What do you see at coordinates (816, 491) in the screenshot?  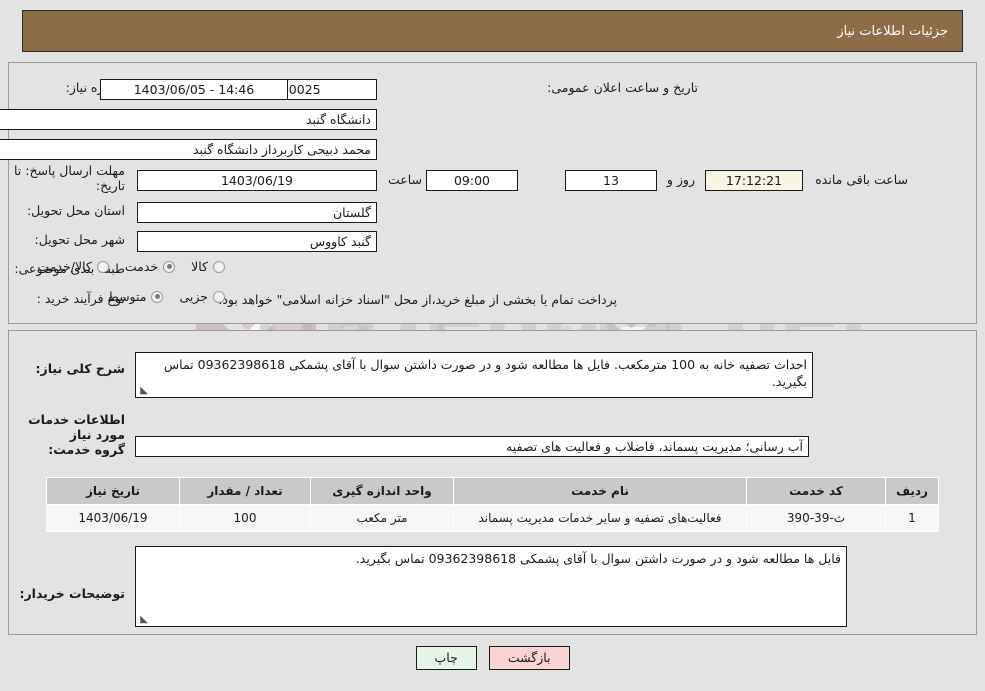 I see `col-service-code: کد خدمت` at bounding box center [816, 491].